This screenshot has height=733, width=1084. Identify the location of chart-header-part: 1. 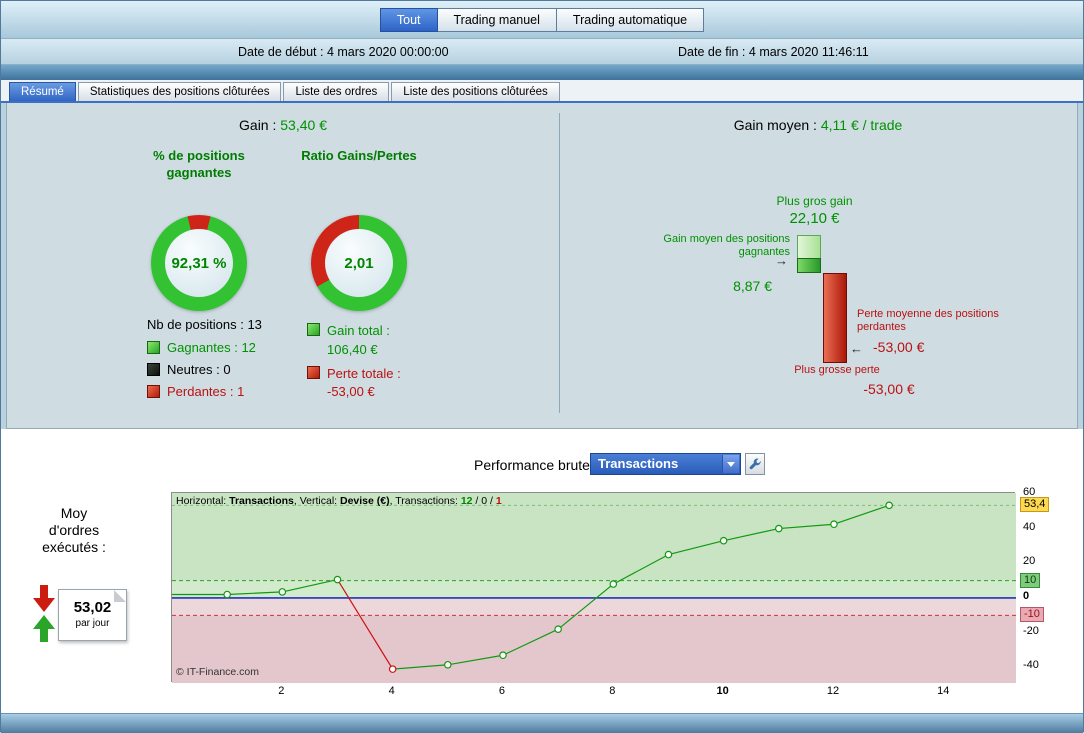
(498, 501).